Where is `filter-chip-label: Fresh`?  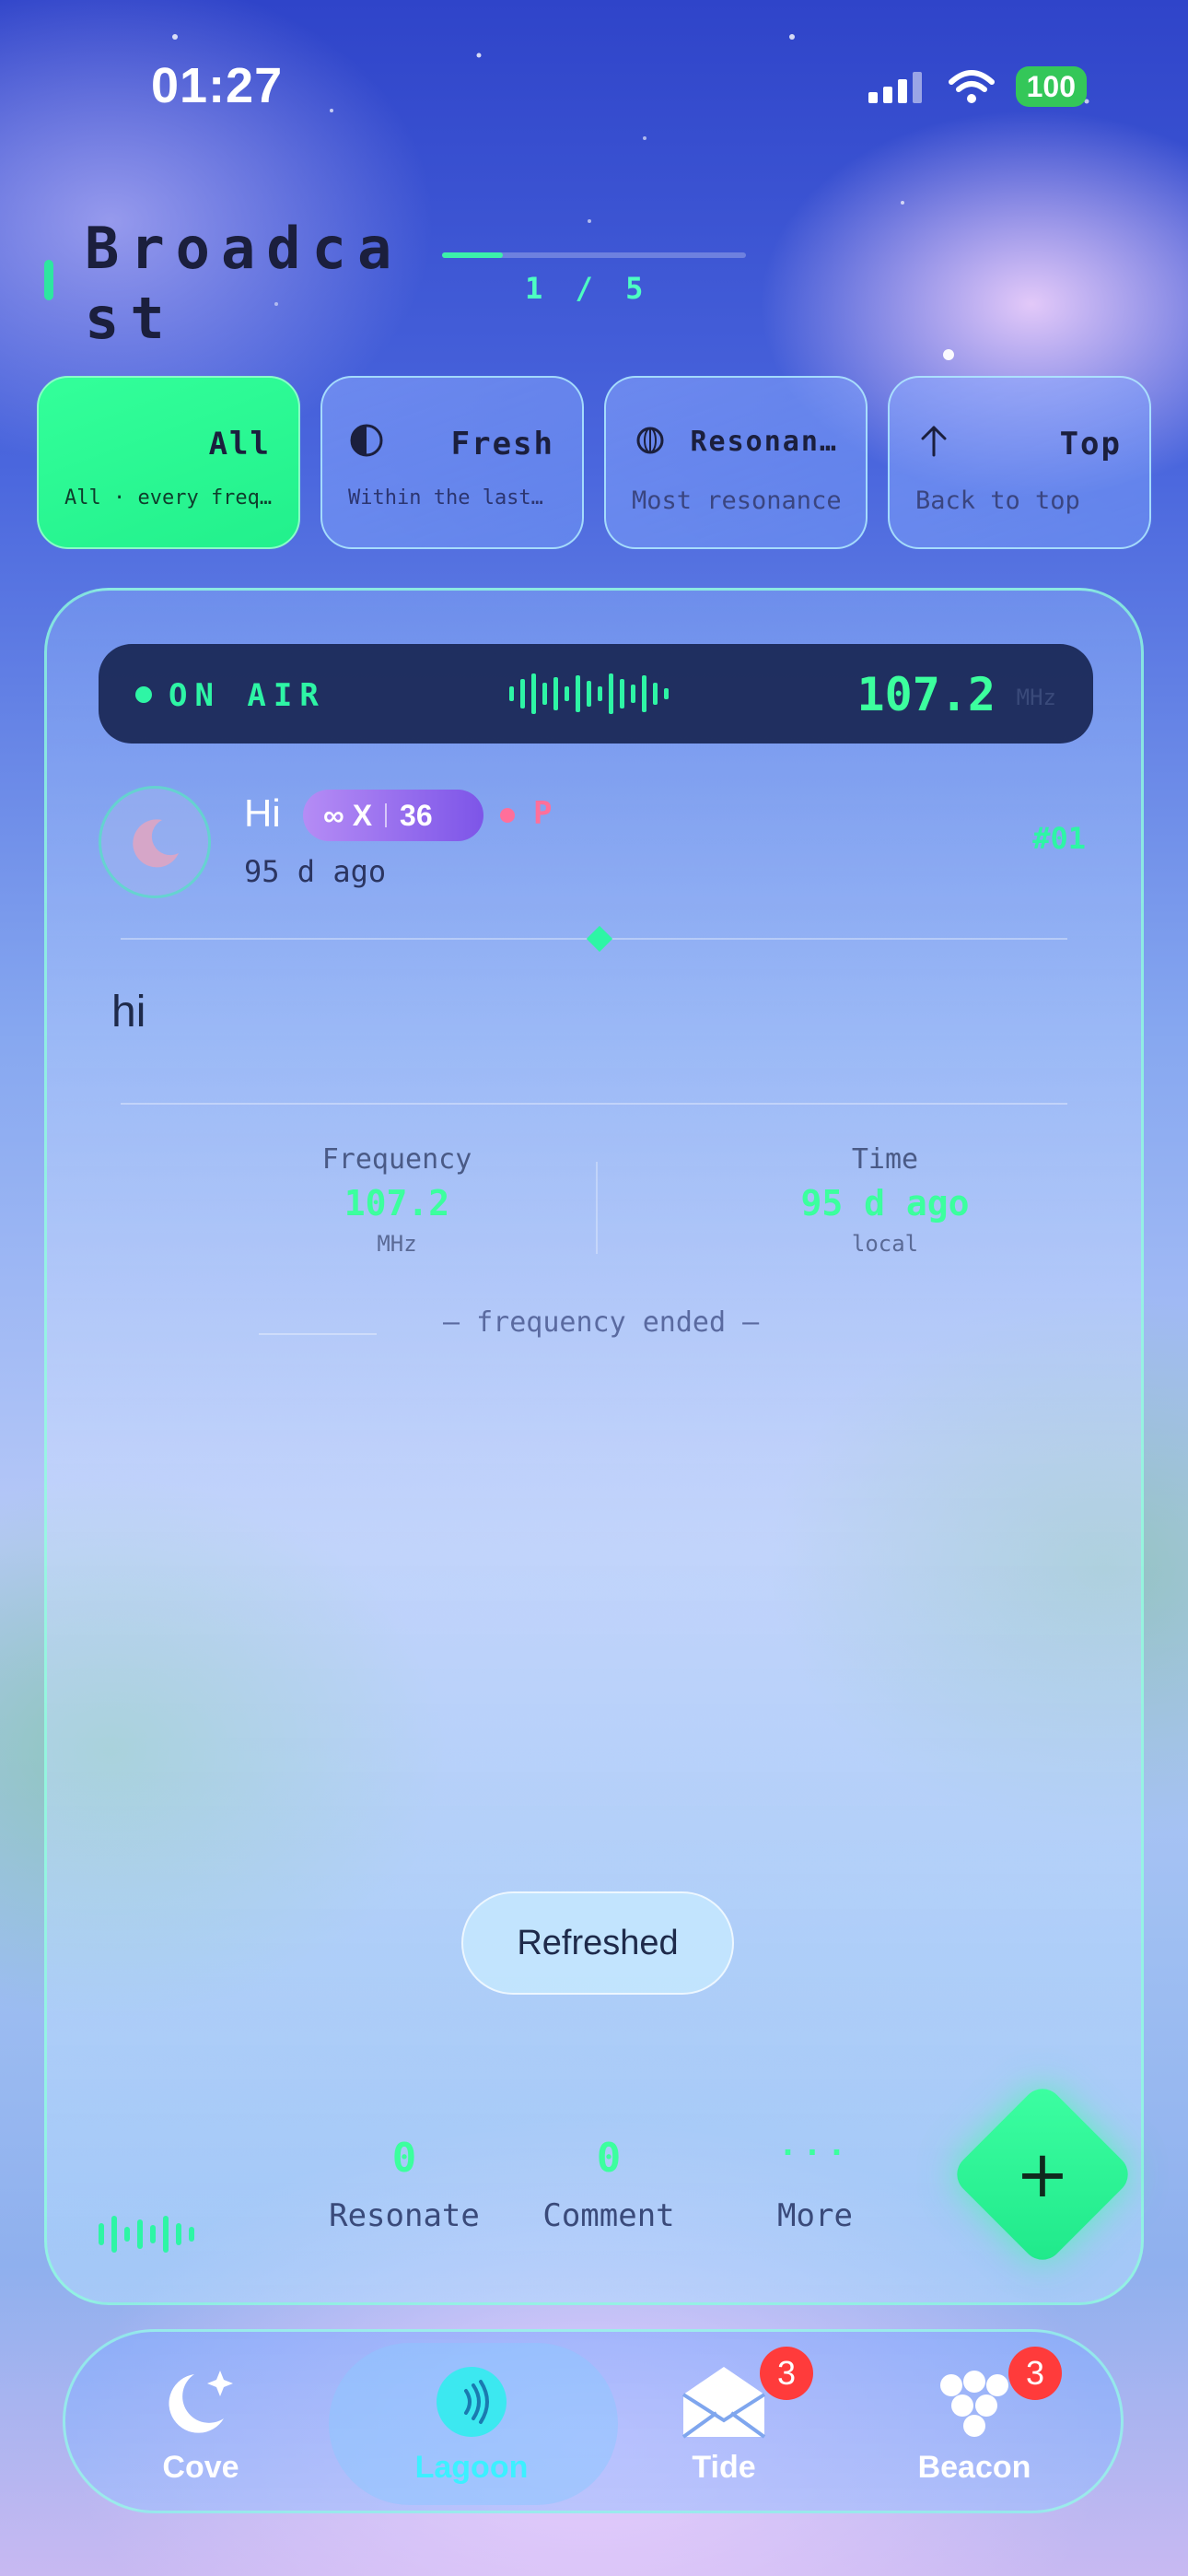
filter-chip-label: Fresh is located at coordinates (502, 444).